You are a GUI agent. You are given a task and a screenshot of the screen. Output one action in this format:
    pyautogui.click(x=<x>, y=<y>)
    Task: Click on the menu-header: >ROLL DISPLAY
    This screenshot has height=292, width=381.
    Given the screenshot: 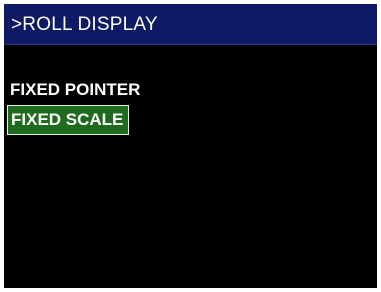 What is the action you would take?
    pyautogui.click(x=190, y=24)
    